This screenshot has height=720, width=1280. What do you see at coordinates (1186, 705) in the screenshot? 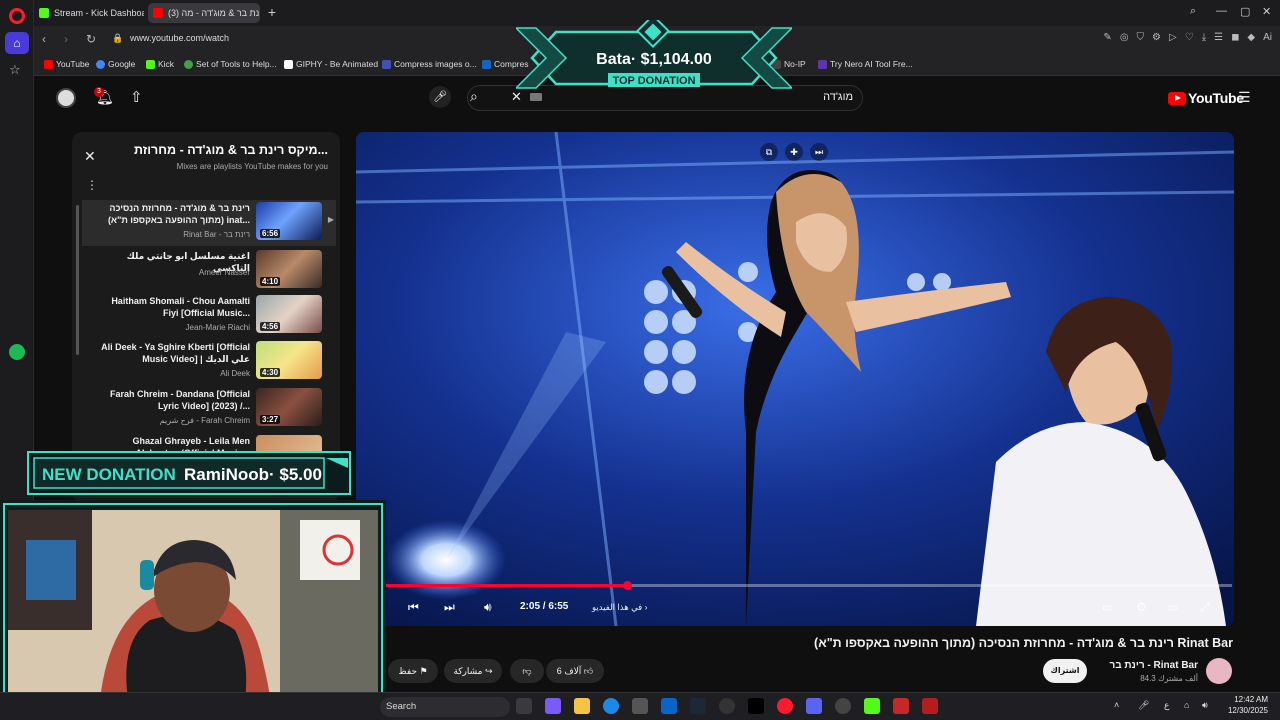
I see `network-icon: ⌂` at bounding box center [1186, 705].